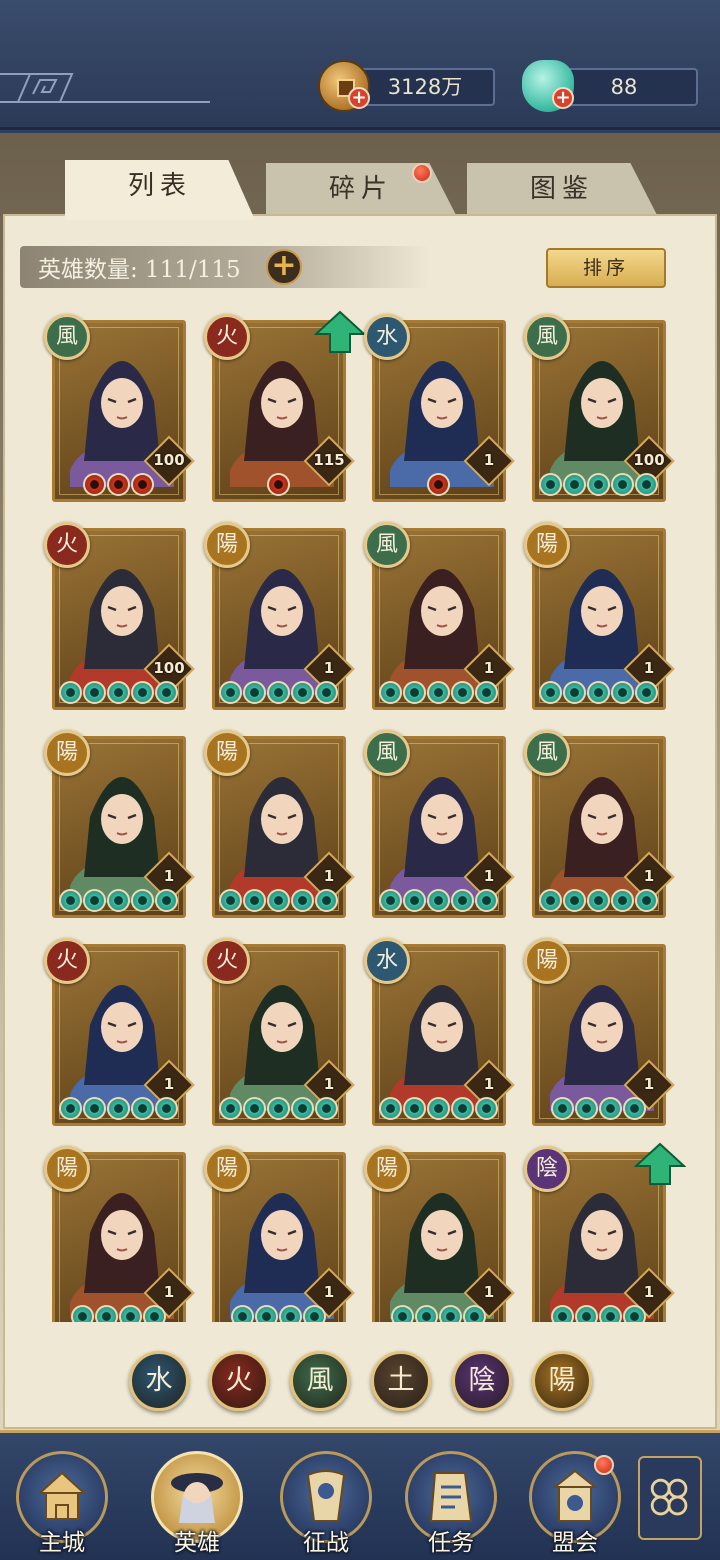  What do you see at coordinates (575, 1501) in the screenshot?
I see `nav-guild: 盟会` at bounding box center [575, 1501].